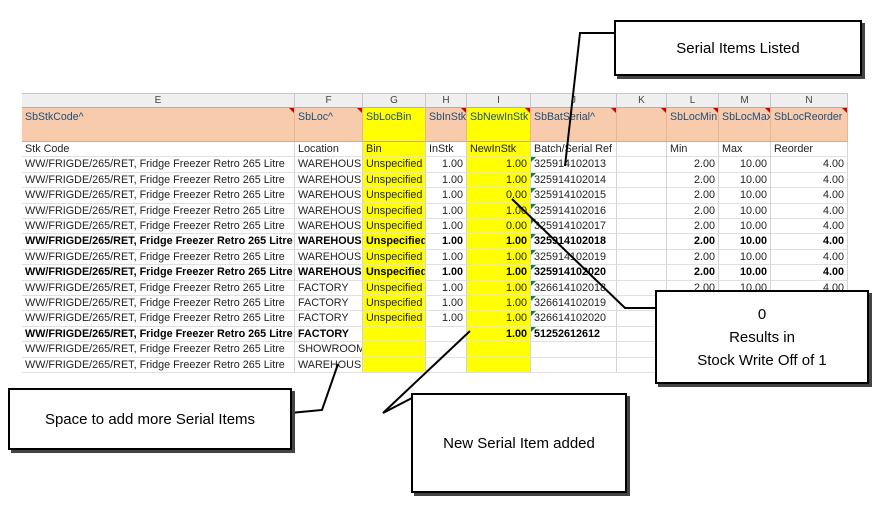  I want to click on header-cell: Max, so click(745, 150).